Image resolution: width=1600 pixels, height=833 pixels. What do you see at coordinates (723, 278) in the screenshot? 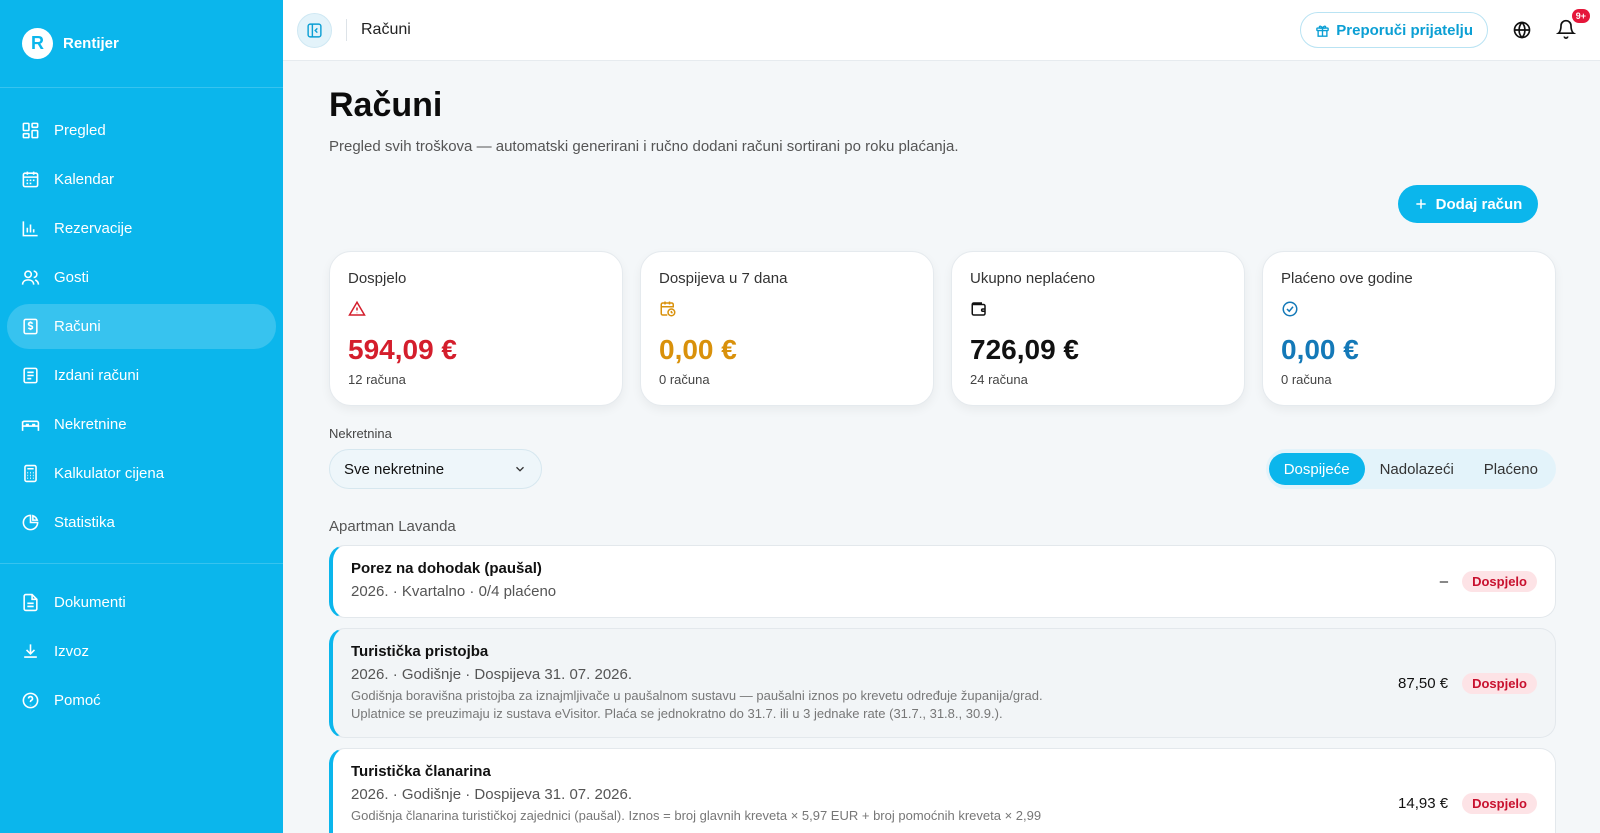
I see `stat-label: Dospijeva u 7 dana` at bounding box center [723, 278].